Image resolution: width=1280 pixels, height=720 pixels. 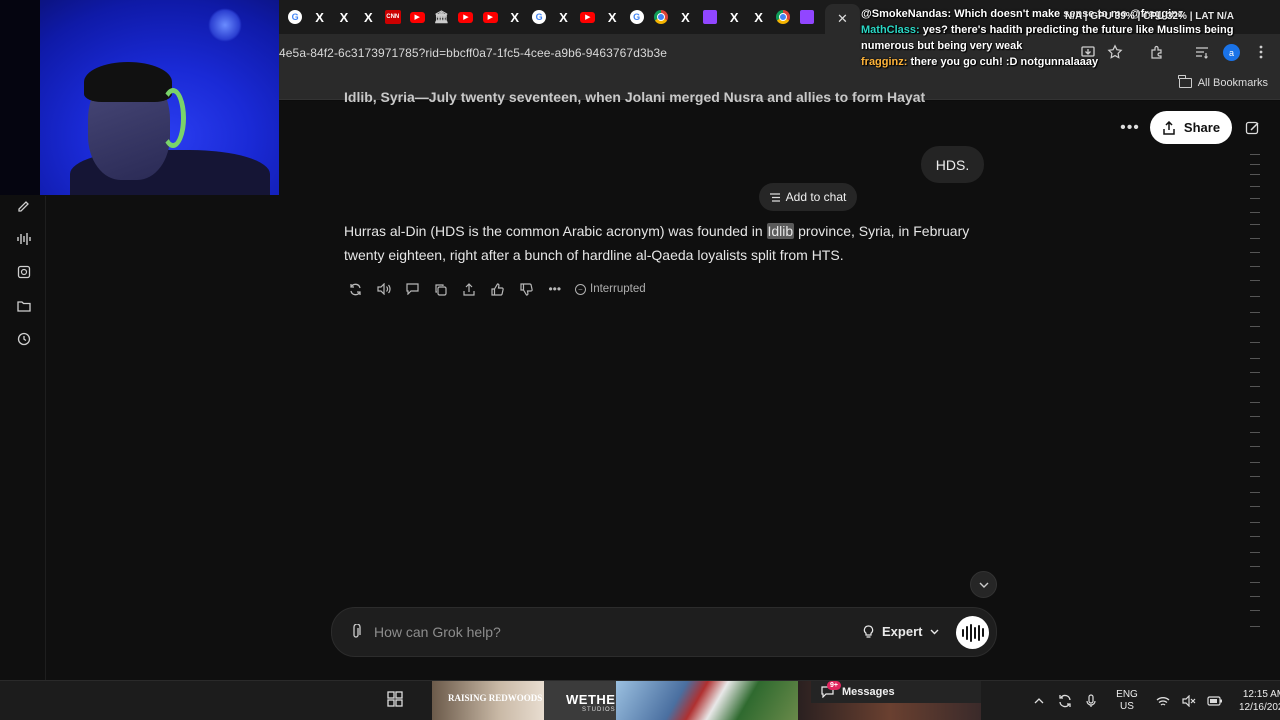 I want to click on chrome-icon, so click(x=783, y=17).